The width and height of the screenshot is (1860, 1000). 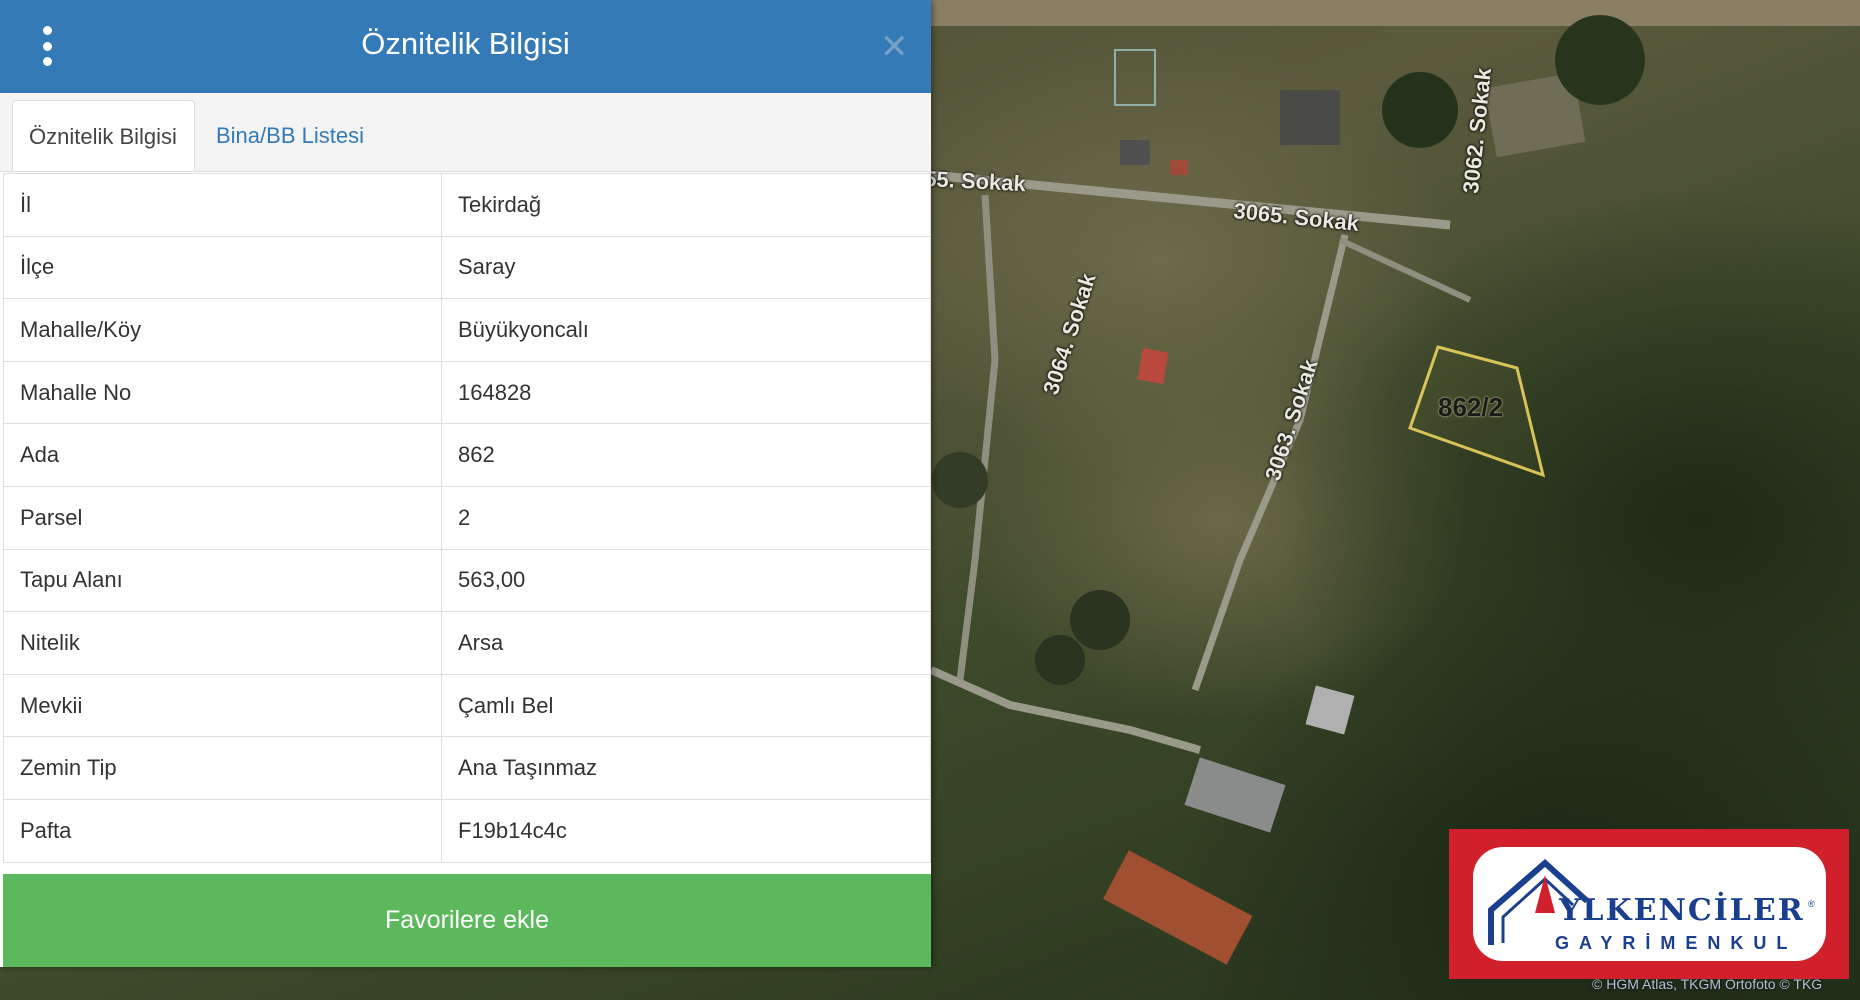 What do you see at coordinates (977, 437) in the screenshot?
I see `road-west` at bounding box center [977, 437].